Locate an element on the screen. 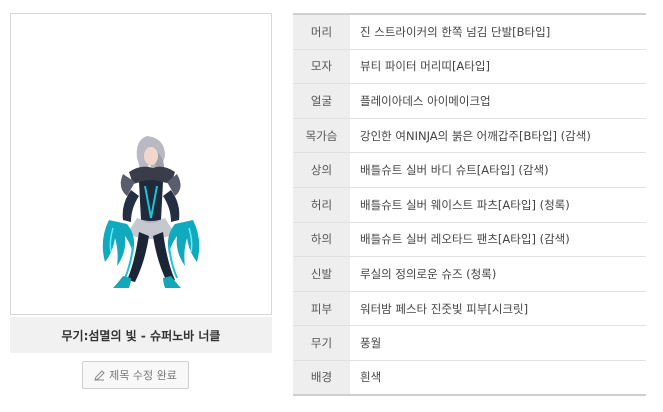  table-row: 얼굴 플레이아데스 아이메이크업 is located at coordinates (469, 101).